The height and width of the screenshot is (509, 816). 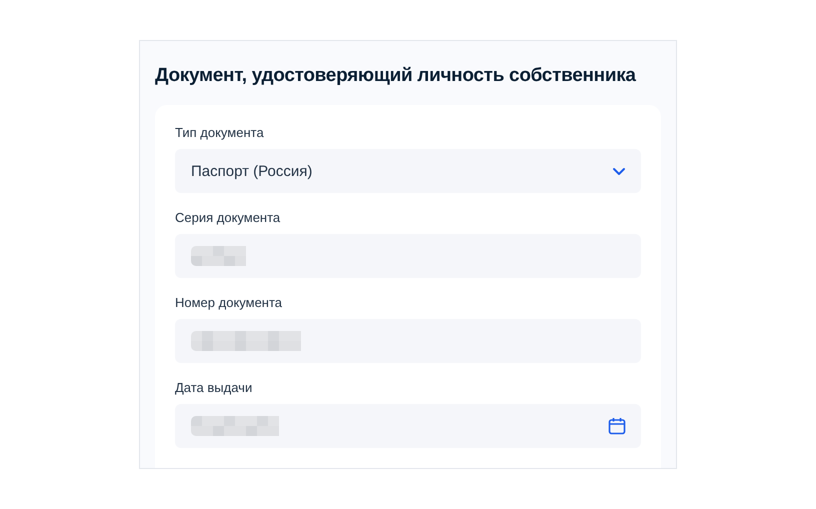 What do you see at coordinates (395, 76) in the screenshot?
I see `section-title: Документ, удостоверяющий личность собственника` at bounding box center [395, 76].